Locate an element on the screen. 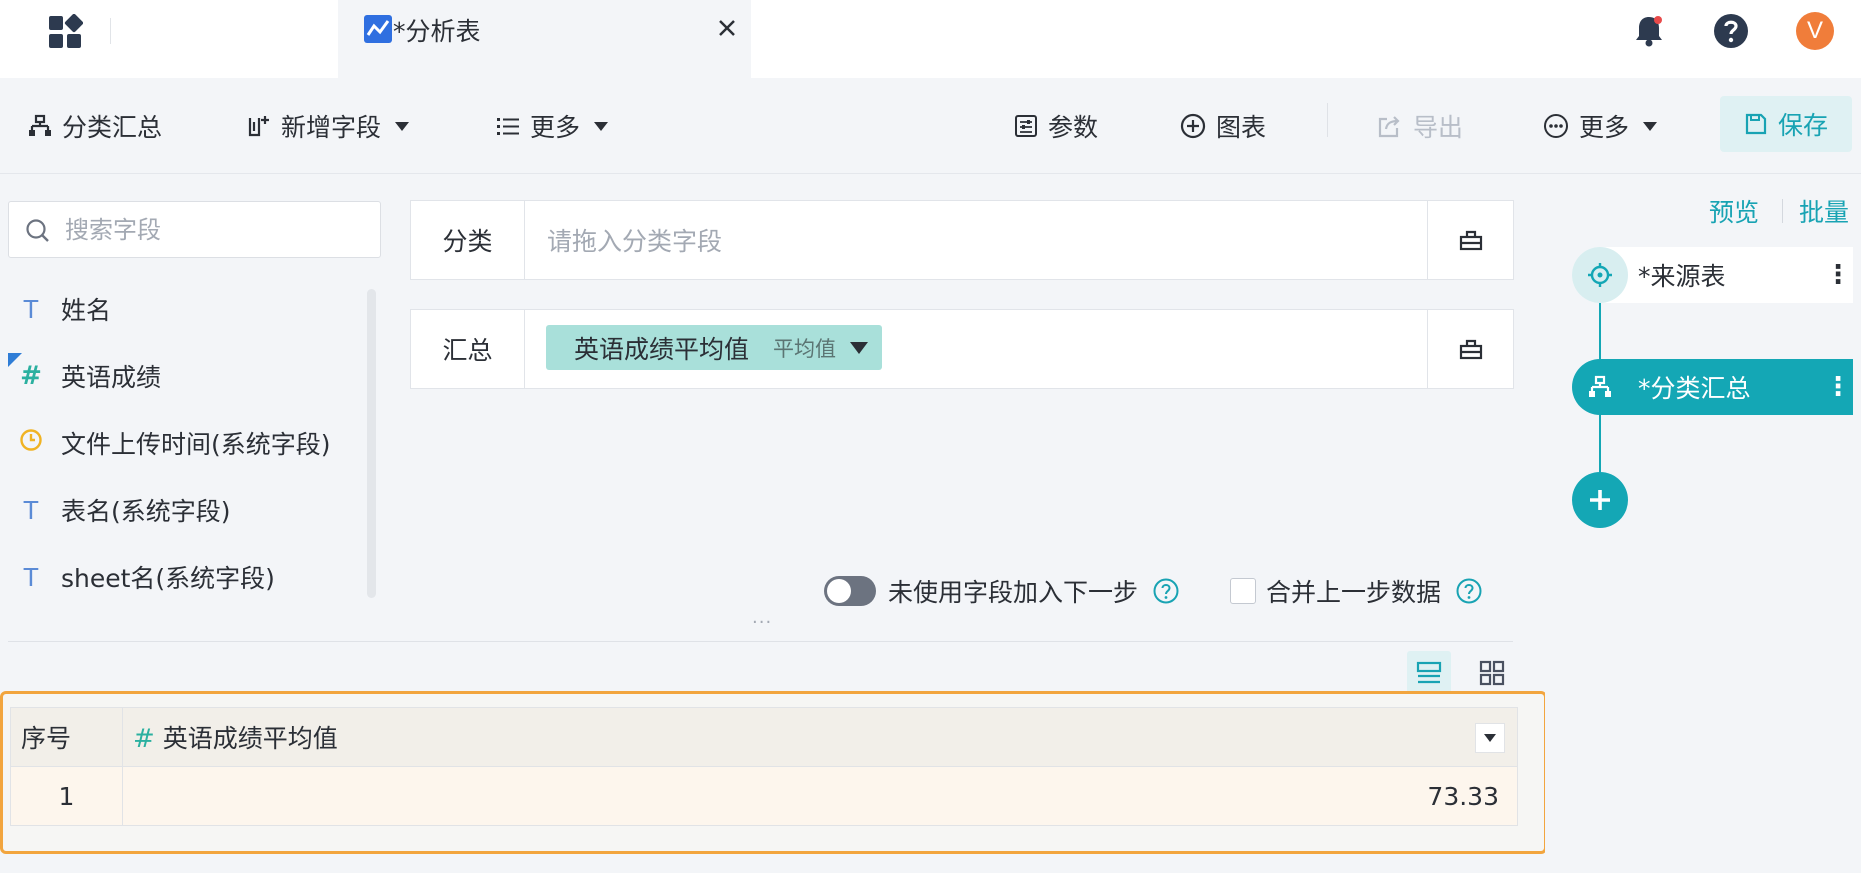 The image size is (1861, 873). help-icon is located at coordinates (1731, 31).